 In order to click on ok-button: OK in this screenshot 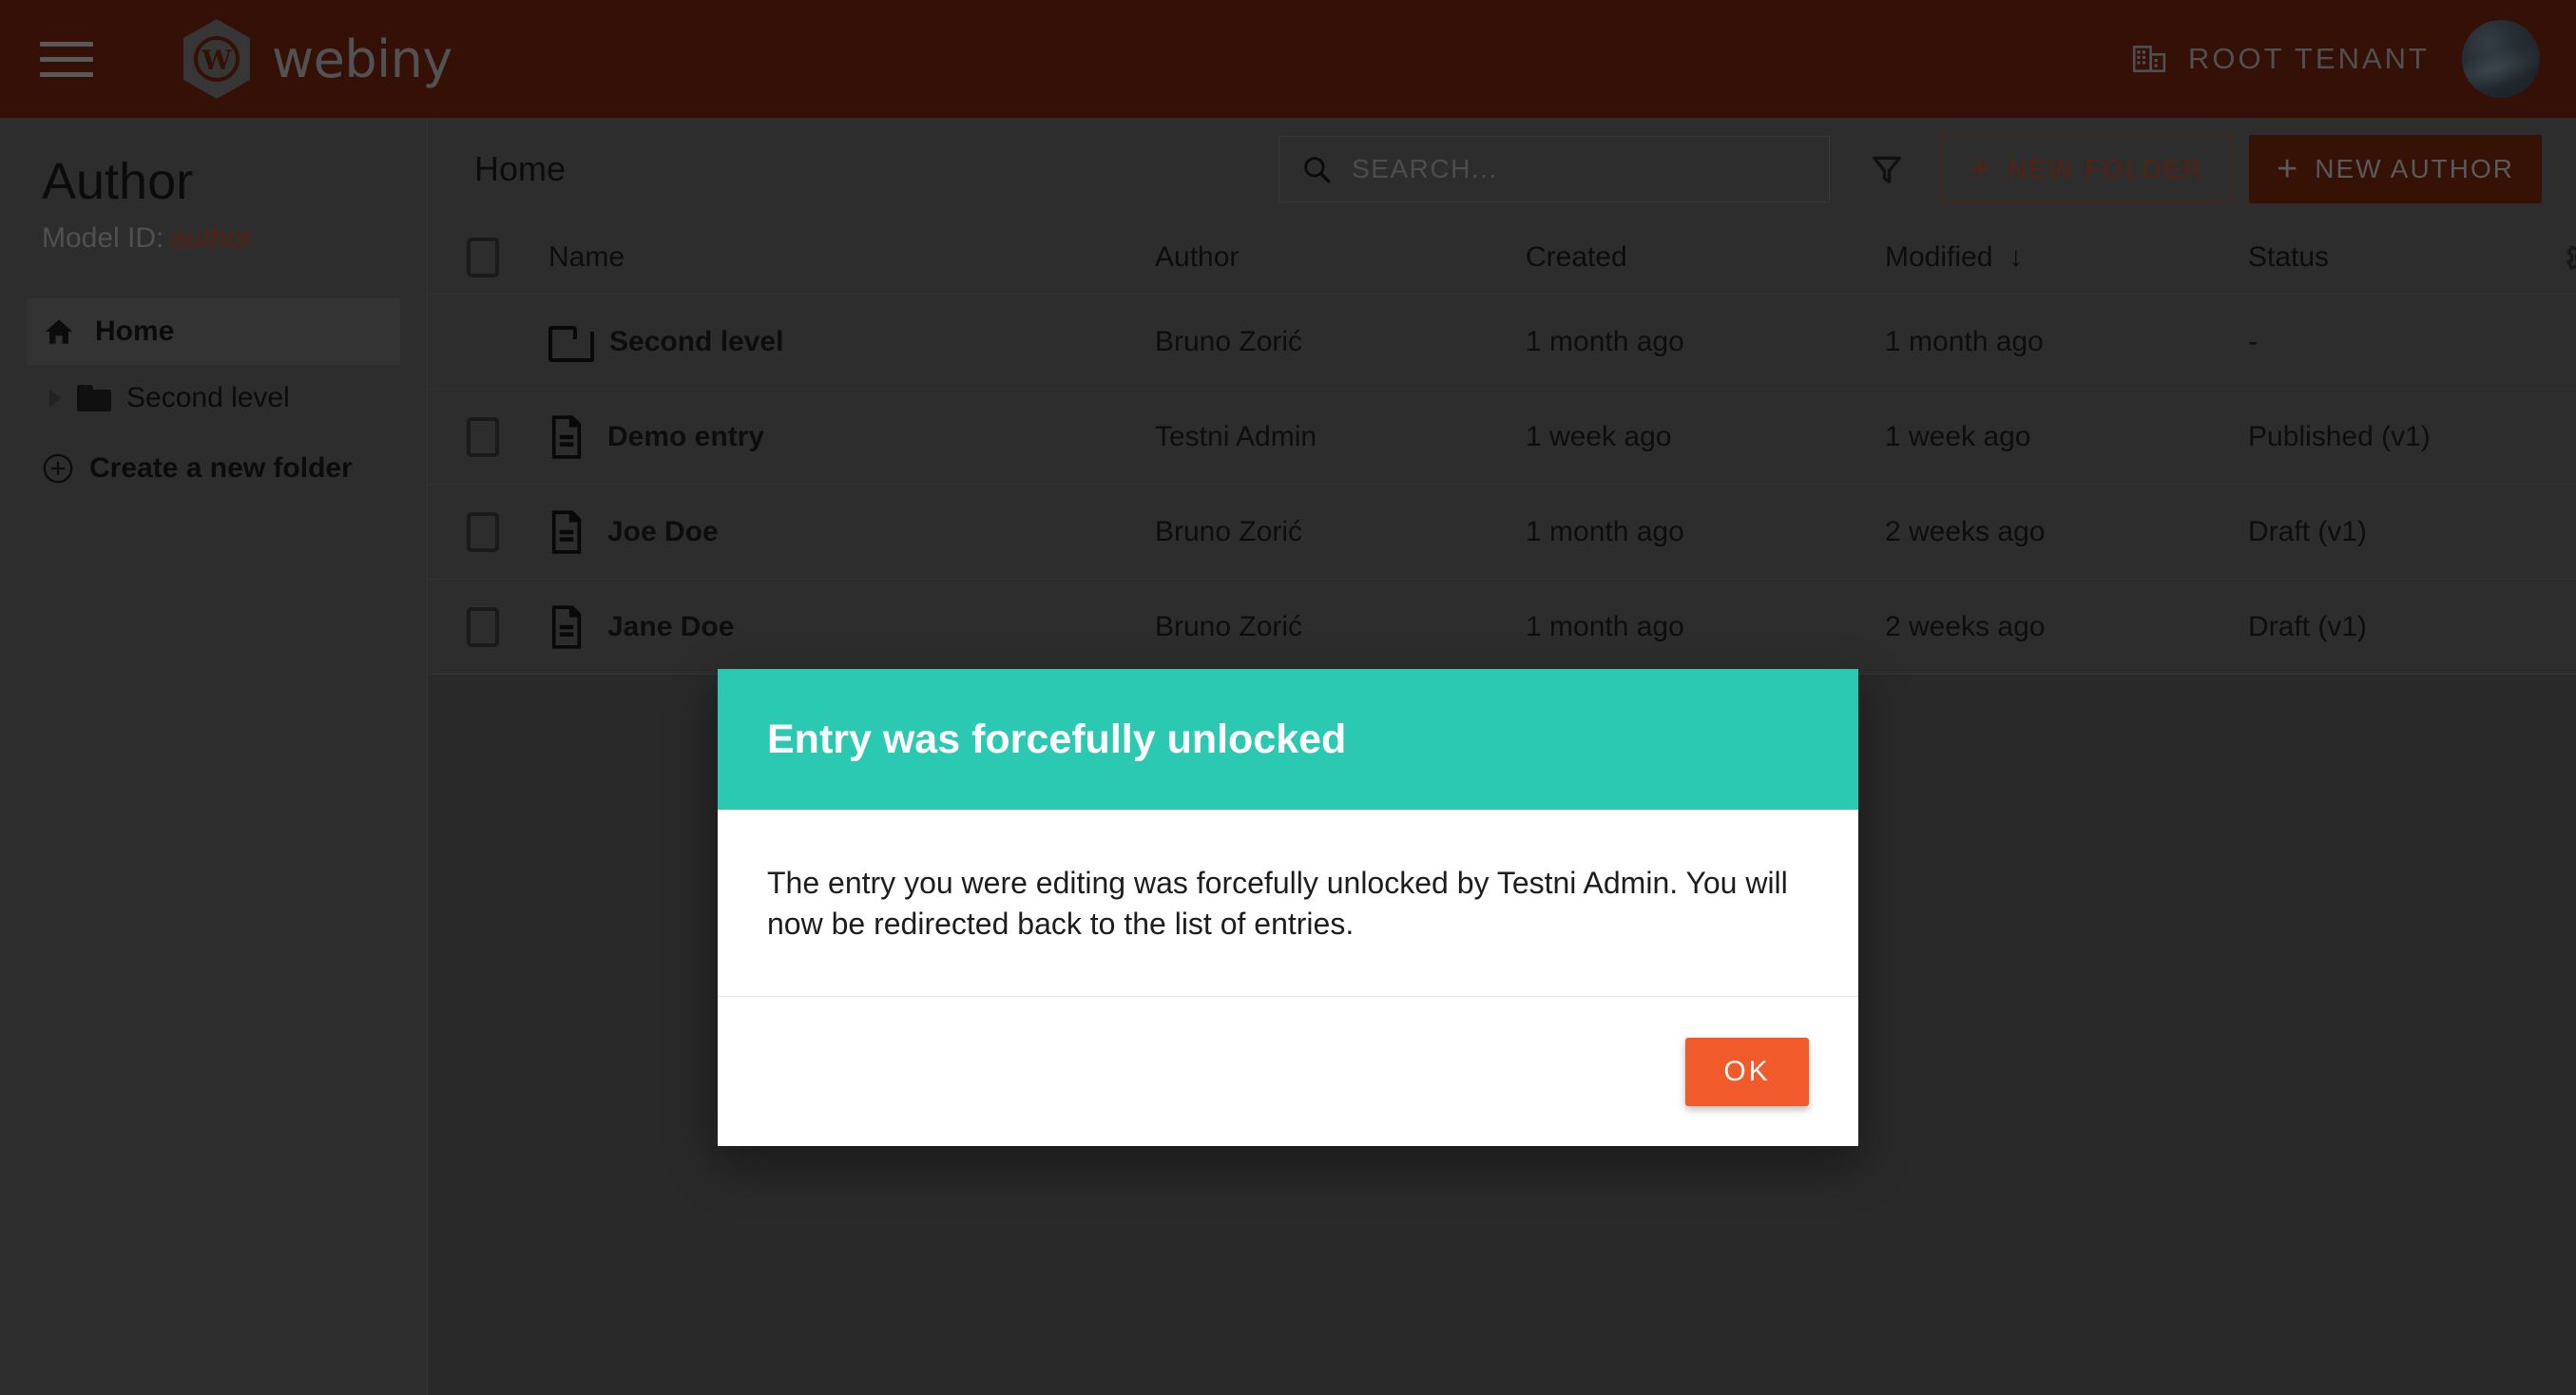, I will do `click(1747, 1071)`.